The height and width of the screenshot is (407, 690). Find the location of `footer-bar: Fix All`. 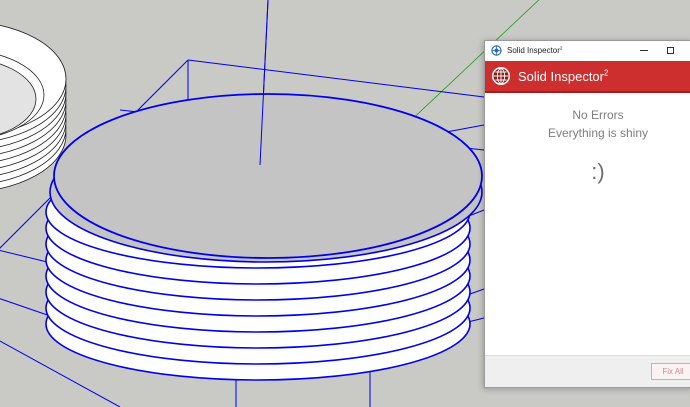

footer-bar: Fix All is located at coordinates (587, 371).